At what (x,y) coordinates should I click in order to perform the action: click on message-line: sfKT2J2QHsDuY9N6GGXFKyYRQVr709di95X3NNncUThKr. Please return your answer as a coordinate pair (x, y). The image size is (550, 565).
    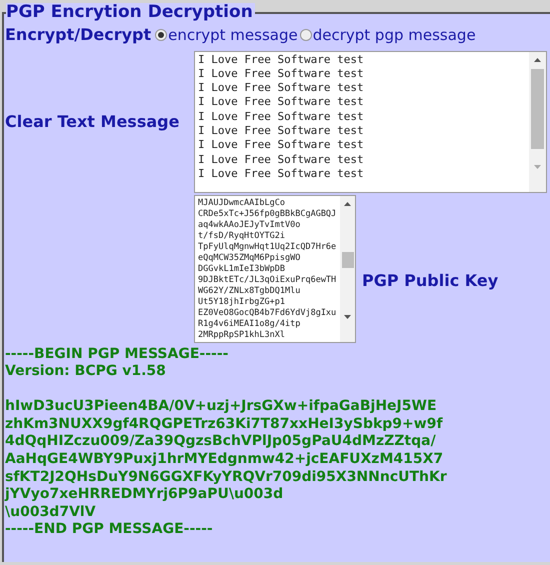
    Looking at the image, I should click on (226, 477).